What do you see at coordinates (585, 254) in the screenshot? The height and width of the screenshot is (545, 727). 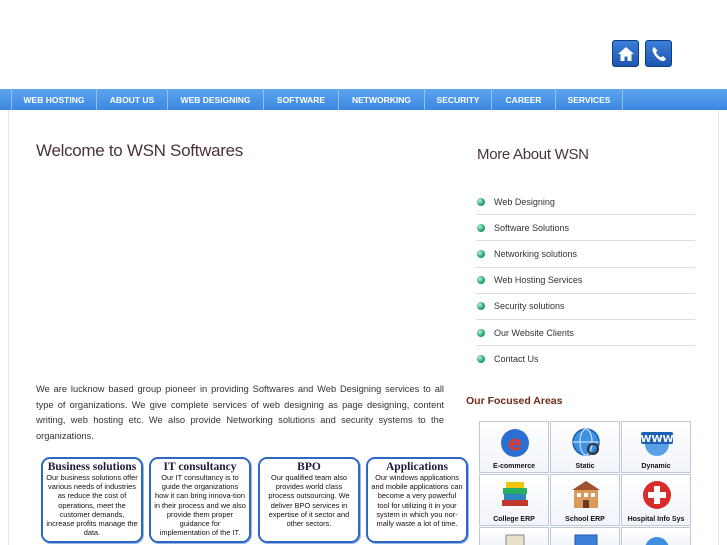 I see `sidebar-link-networking: Networking solutions` at bounding box center [585, 254].